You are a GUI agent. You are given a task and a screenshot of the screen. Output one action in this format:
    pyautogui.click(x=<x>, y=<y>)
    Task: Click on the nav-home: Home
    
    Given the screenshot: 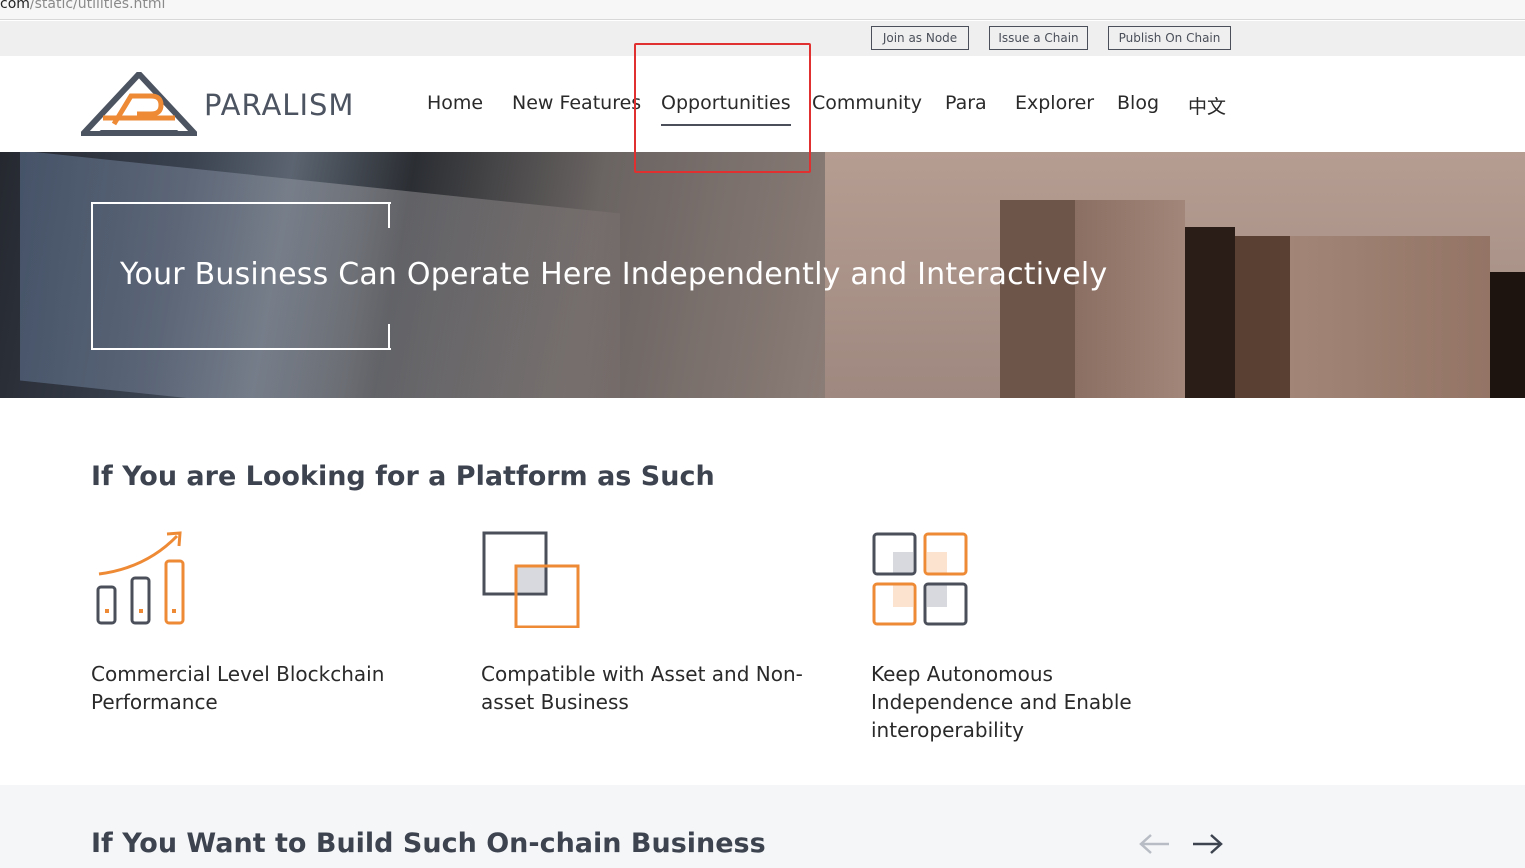 What is the action you would take?
    pyautogui.click(x=455, y=103)
    